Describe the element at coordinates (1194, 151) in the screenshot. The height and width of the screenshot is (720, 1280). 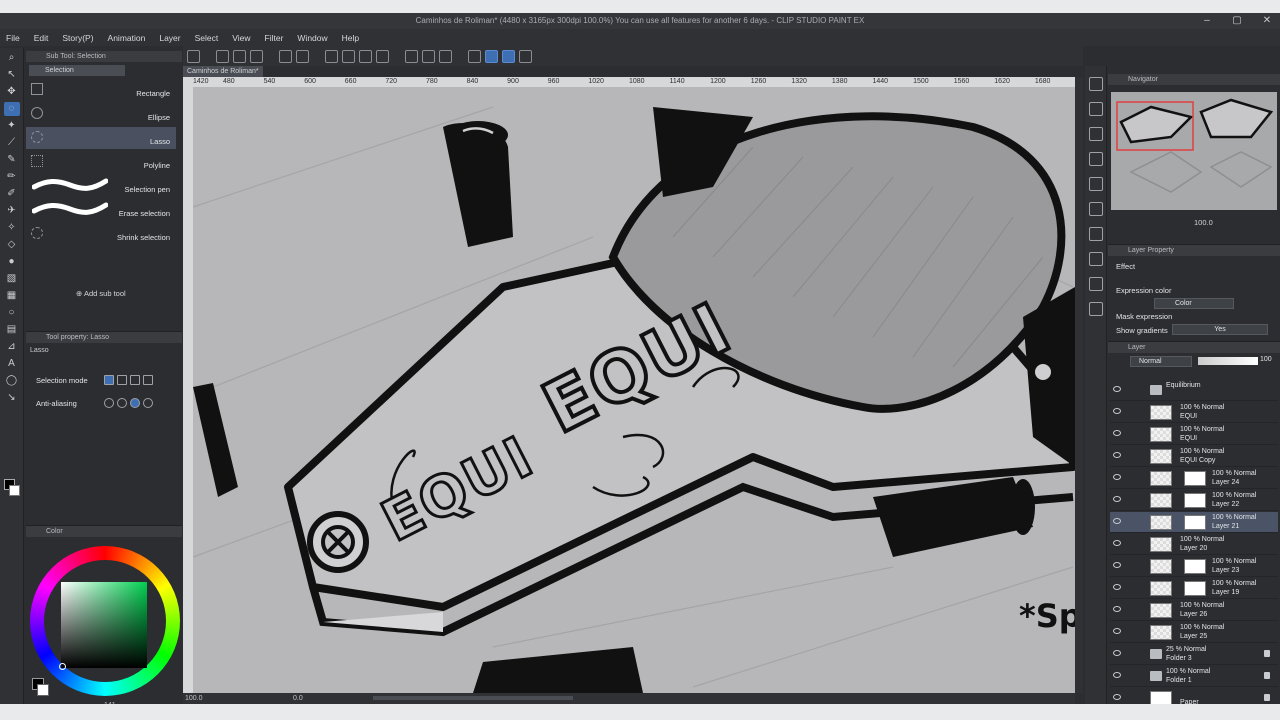
I see `navigator-preview` at that location.